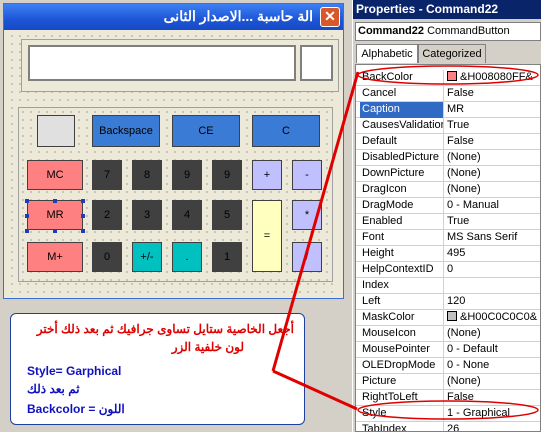 This screenshot has height=432, width=541. I want to click on color-swatch, so click(452, 76).